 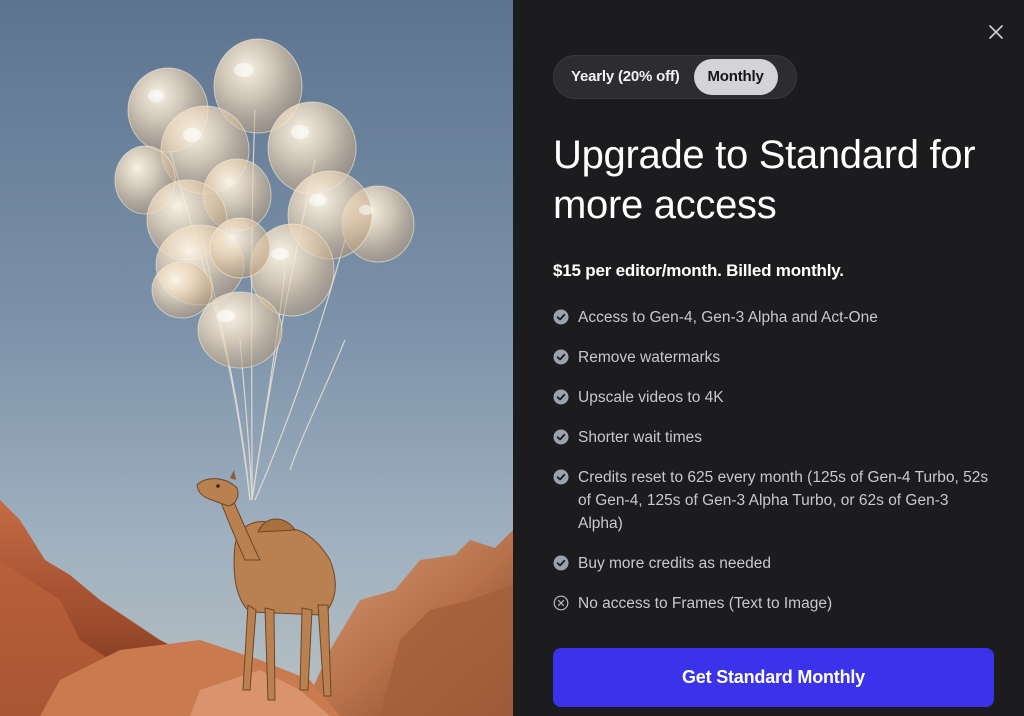 I want to click on close-button, so click(x=996, y=32).